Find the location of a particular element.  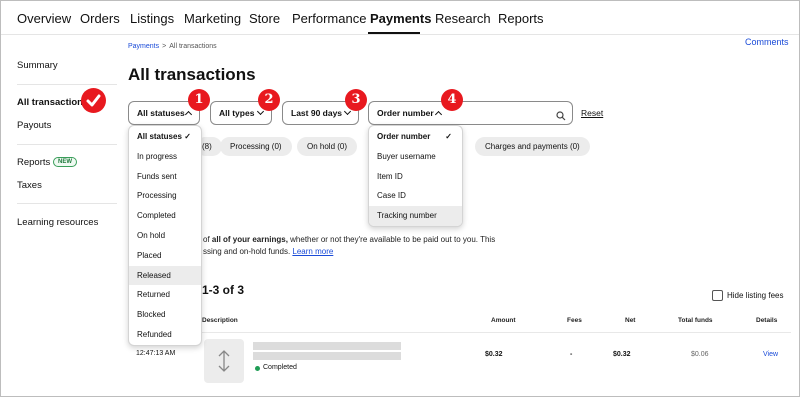

status-option-label: Returned is located at coordinates (153, 295).